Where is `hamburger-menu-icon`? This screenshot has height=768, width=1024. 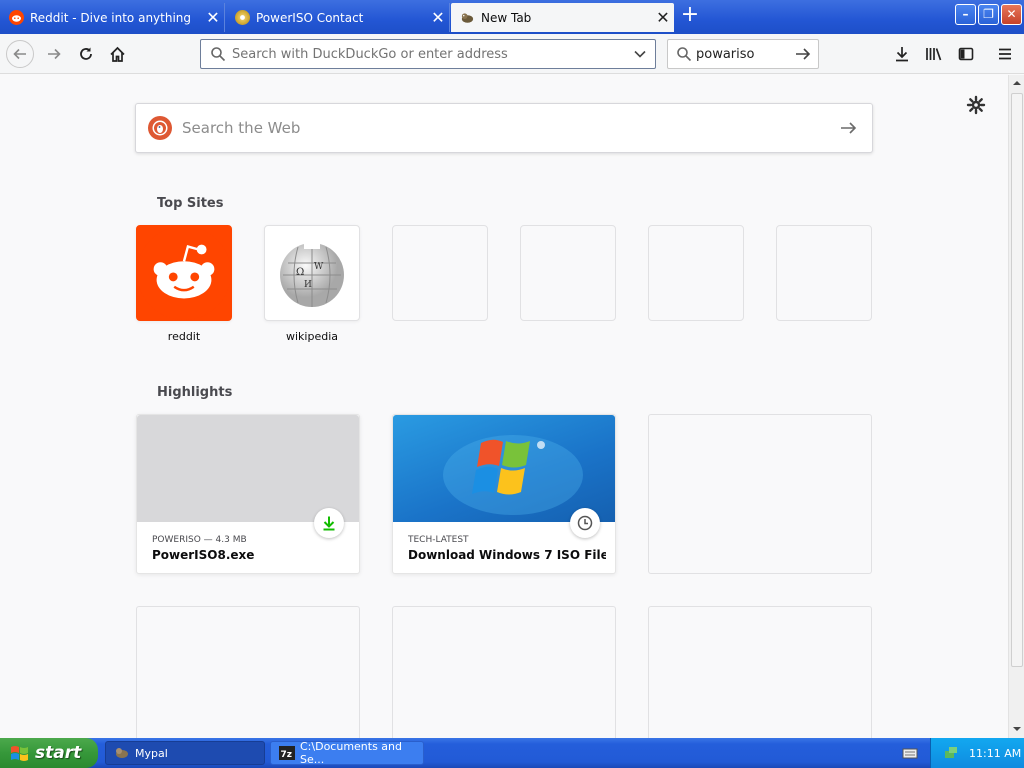
hamburger-menu-icon is located at coordinates (1005, 54).